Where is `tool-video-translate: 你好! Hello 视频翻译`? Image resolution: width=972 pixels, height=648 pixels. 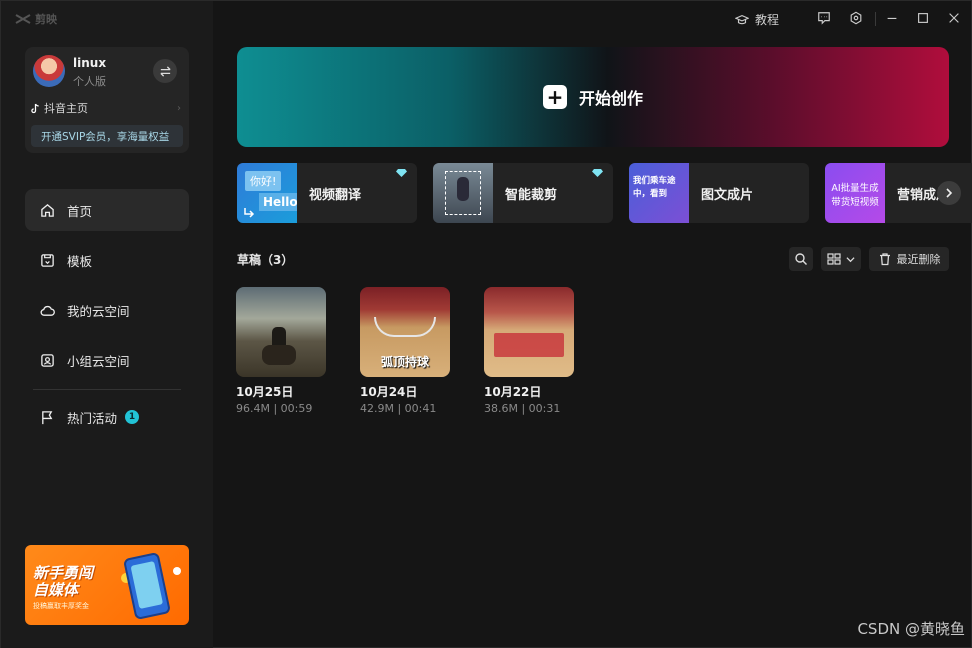
tool-video-translate: 你好! Hello 视频翻译 is located at coordinates (327, 193).